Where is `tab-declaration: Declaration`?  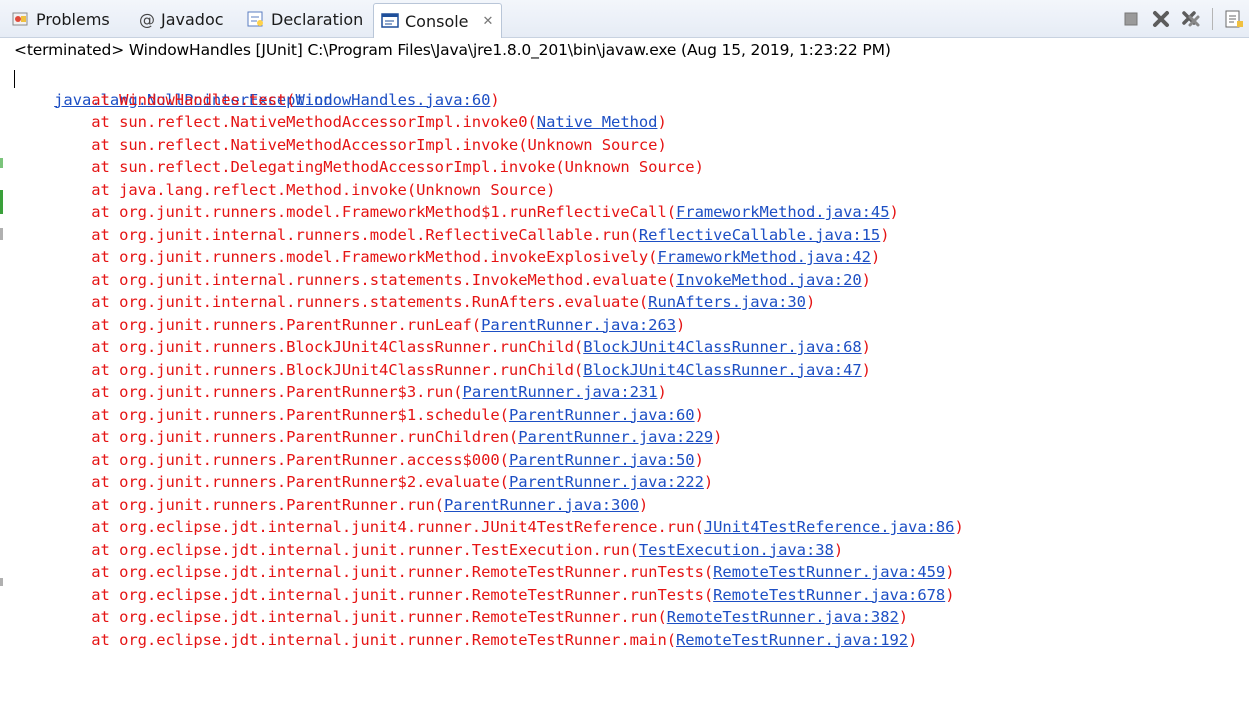
tab-declaration: Declaration is located at coordinates (305, 19).